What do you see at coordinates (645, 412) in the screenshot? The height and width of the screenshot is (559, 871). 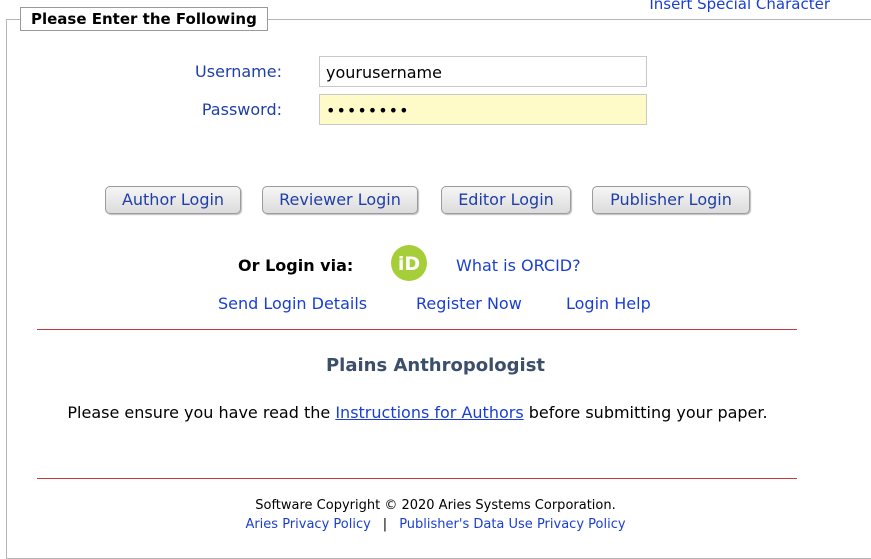 I see `notice-text-after: before submitting your paper.` at bounding box center [645, 412].